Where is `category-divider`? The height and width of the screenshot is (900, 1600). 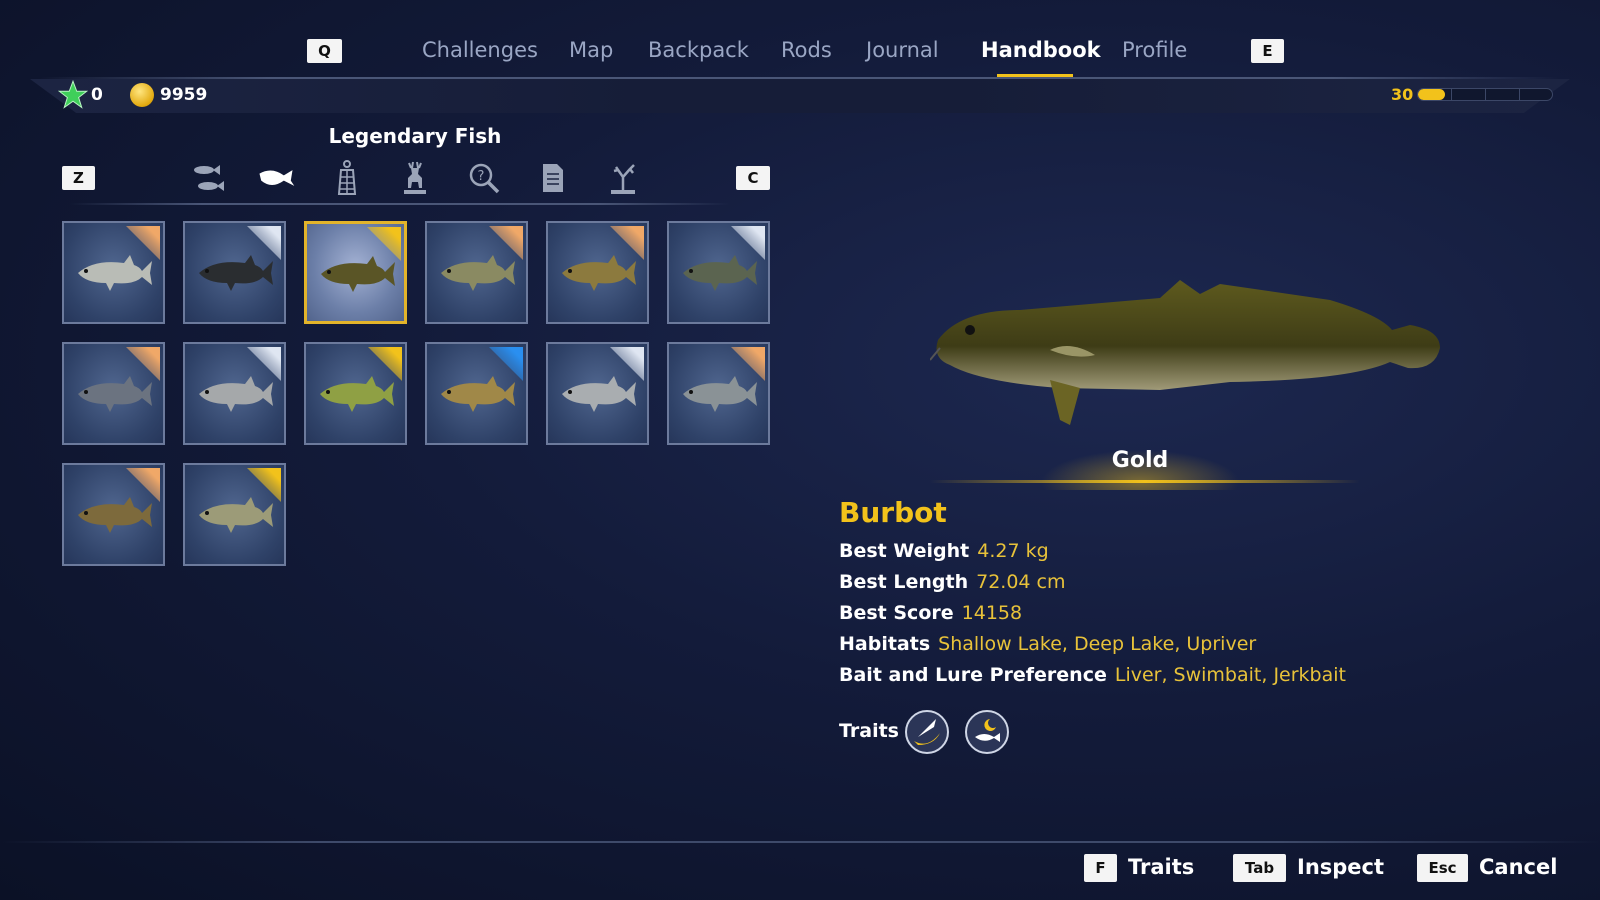 category-divider is located at coordinates (400, 204).